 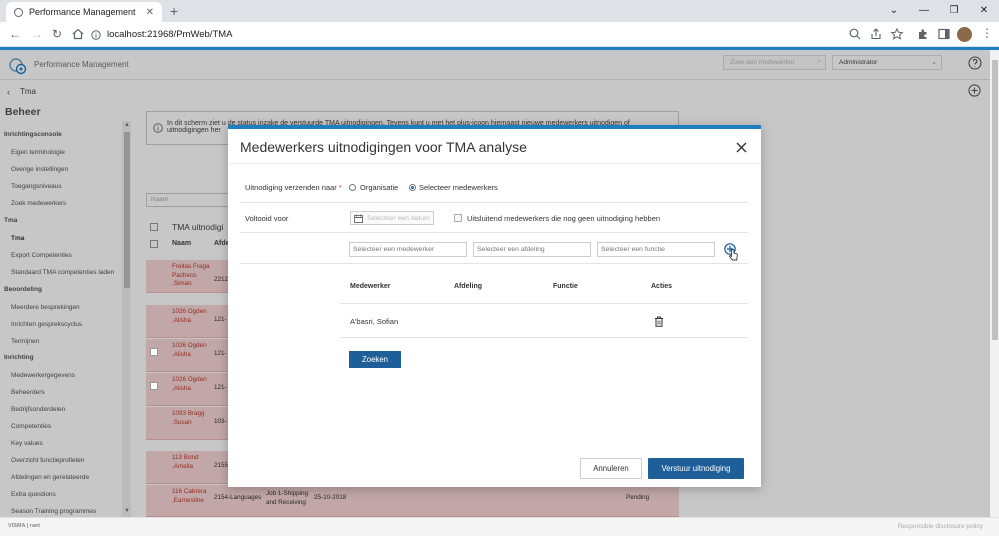 What do you see at coordinates (96, 34) in the screenshot?
I see `info-icon` at bounding box center [96, 34].